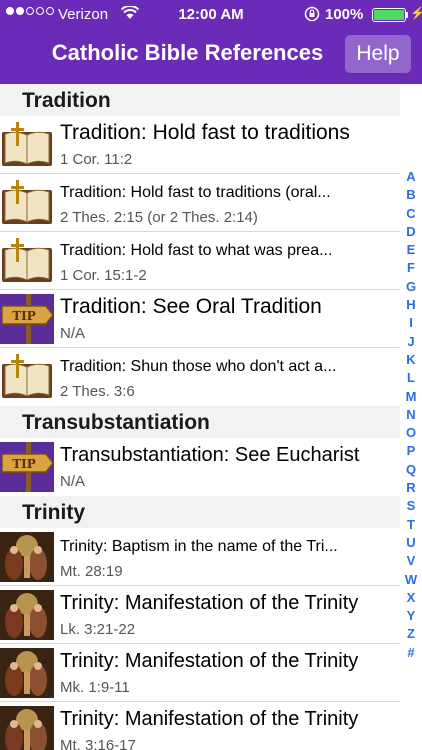 The image size is (422, 750). Describe the element at coordinates (98, 629) in the screenshot. I see `row-reference: Lk. 3:21-22` at that location.